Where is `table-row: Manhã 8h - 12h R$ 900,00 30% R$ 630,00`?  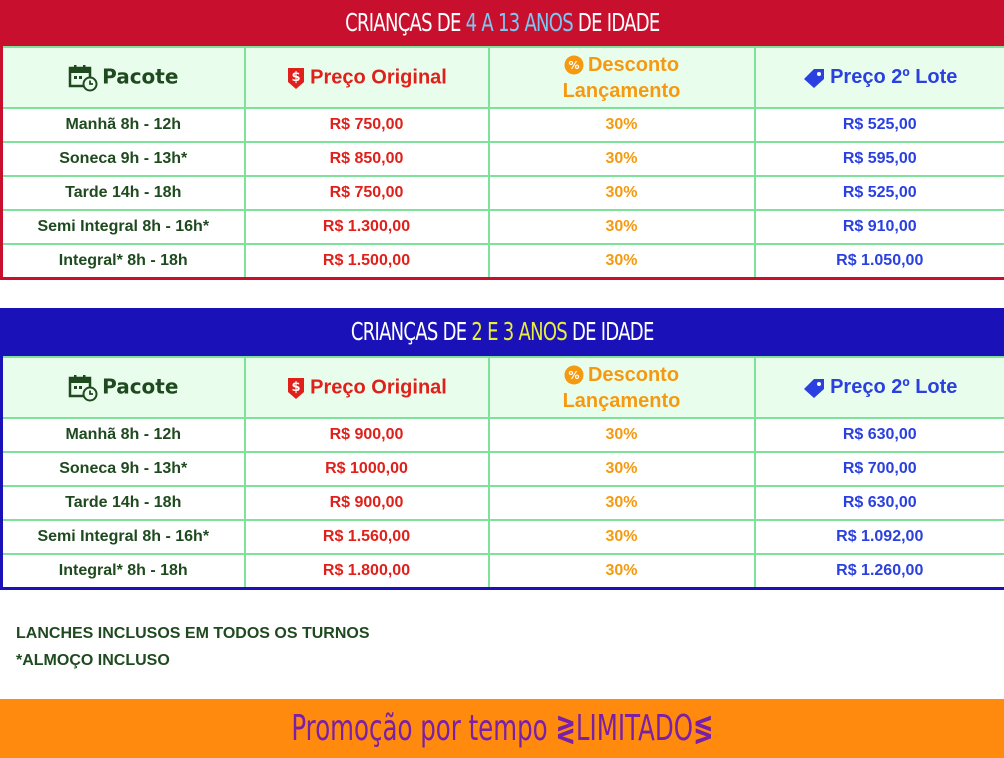
table-row: Manhã 8h - 12h R$ 900,00 30% R$ 630,00 is located at coordinates (502, 435).